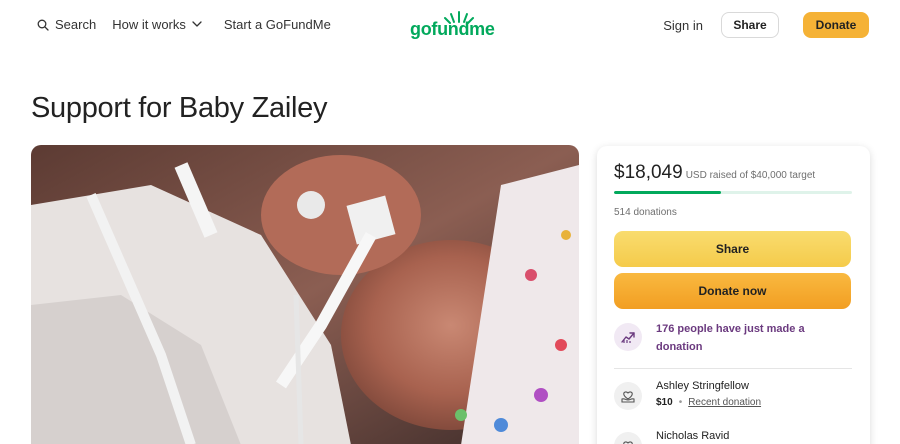  I want to click on donor-info: Nicholas Ravid, so click(692, 436).